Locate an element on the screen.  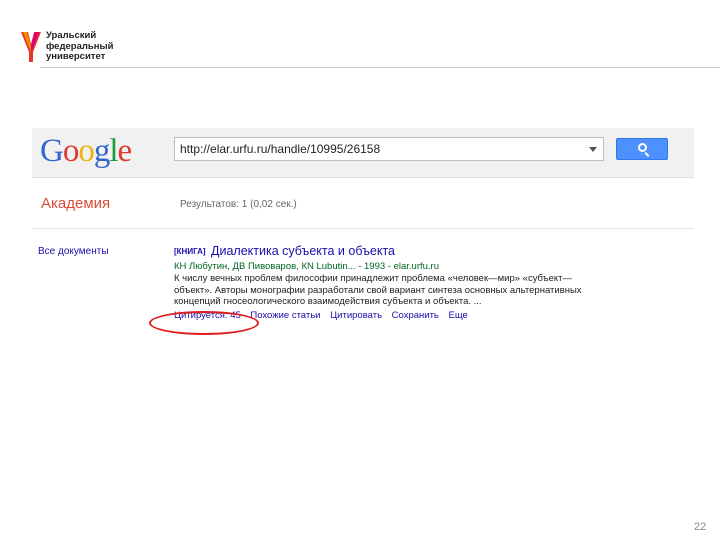
search-button is located at coordinates (642, 149).